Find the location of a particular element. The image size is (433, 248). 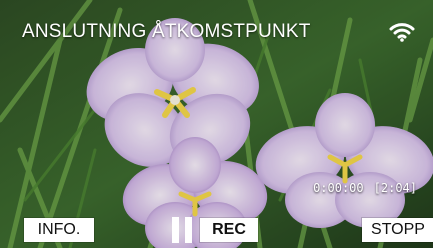

top-bar: ANSLUTNING ÅTKOMSTPUNKT is located at coordinates (216, 32).